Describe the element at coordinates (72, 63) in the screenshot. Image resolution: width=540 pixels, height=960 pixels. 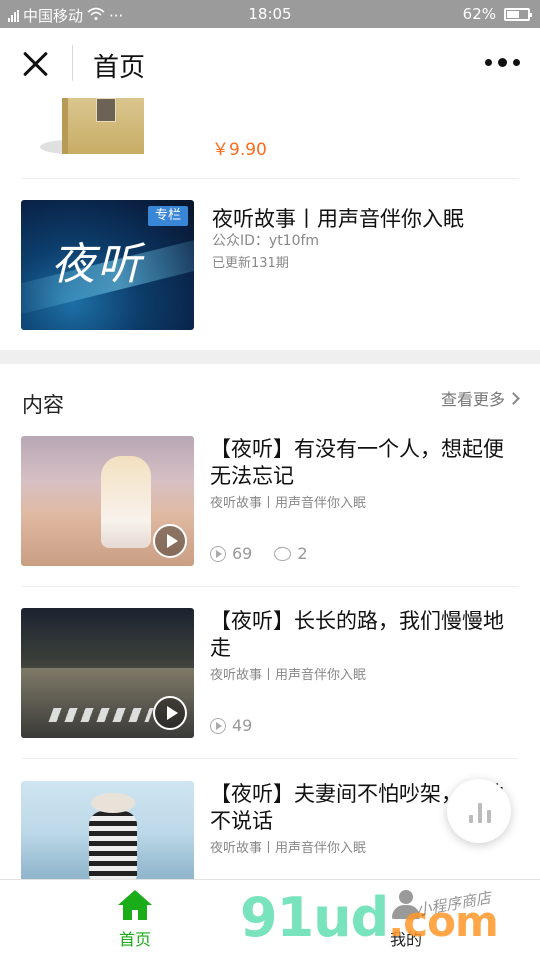
I see `header-divider` at that location.